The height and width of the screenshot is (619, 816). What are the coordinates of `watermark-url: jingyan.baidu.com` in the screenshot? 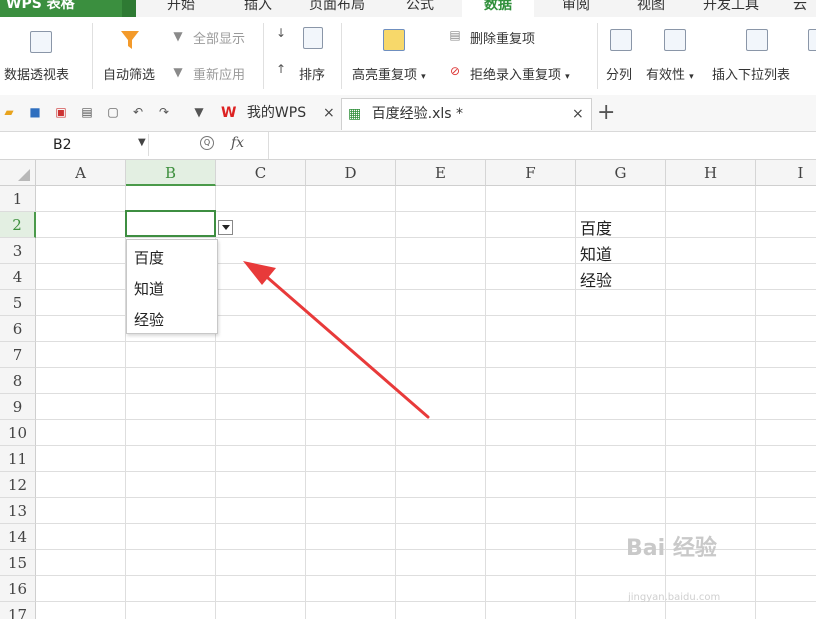 It's located at (674, 597).